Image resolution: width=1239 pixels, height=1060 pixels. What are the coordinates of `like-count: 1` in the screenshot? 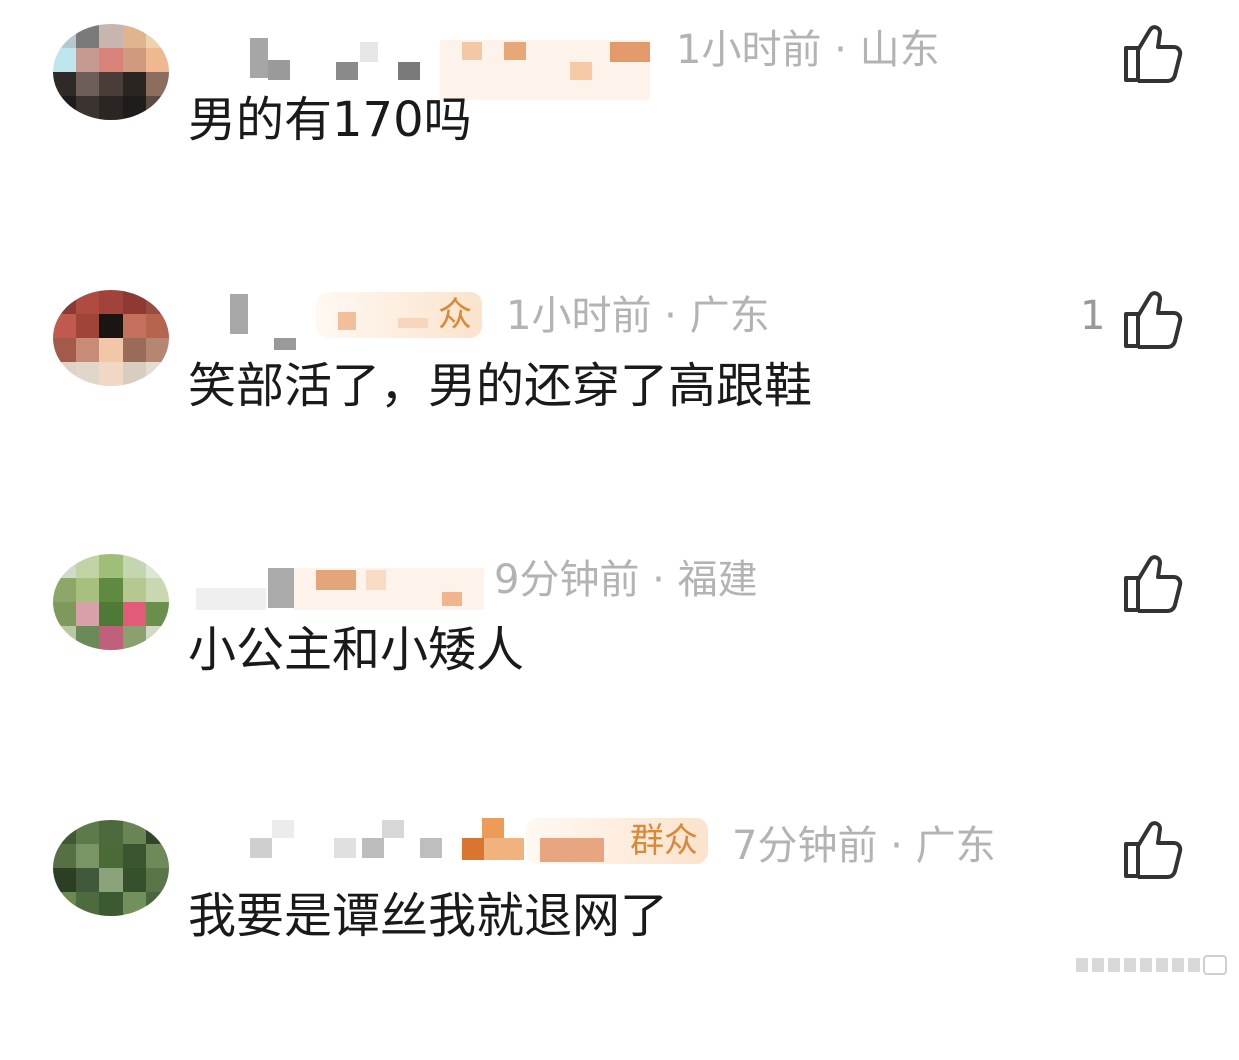 It's located at (1093, 316).